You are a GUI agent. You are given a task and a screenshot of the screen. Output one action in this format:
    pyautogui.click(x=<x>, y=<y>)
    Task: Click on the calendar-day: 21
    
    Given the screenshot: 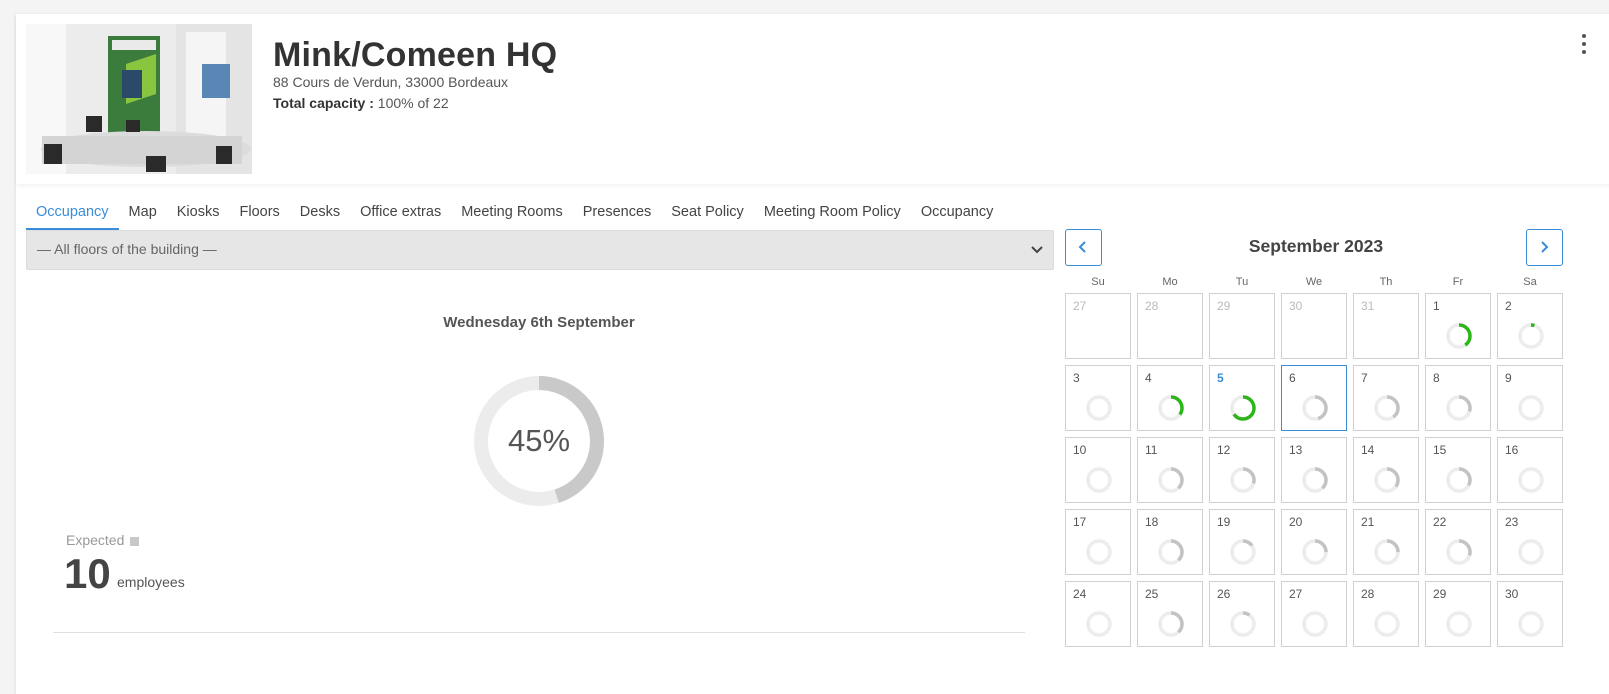 What is the action you would take?
    pyautogui.click(x=1386, y=542)
    